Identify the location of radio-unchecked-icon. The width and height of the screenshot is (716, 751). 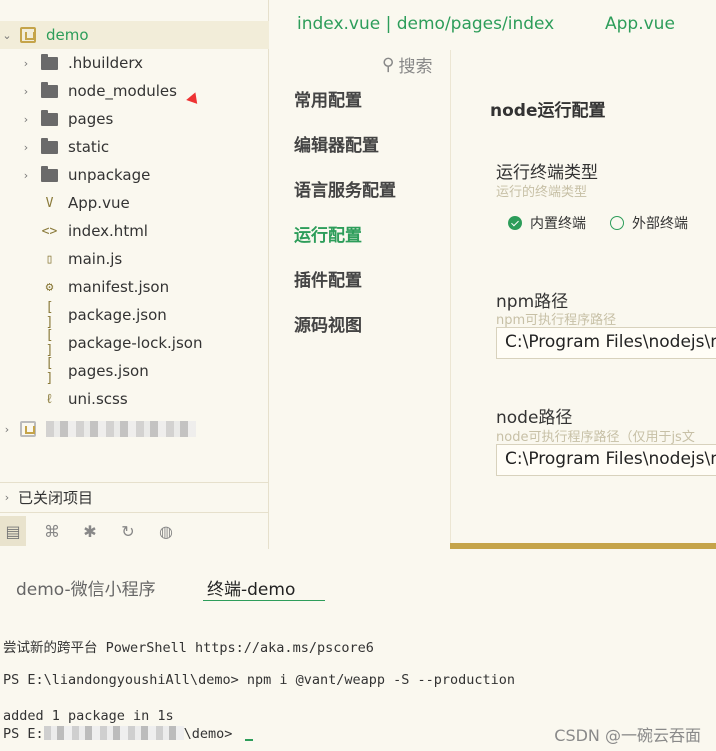
(617, 223).